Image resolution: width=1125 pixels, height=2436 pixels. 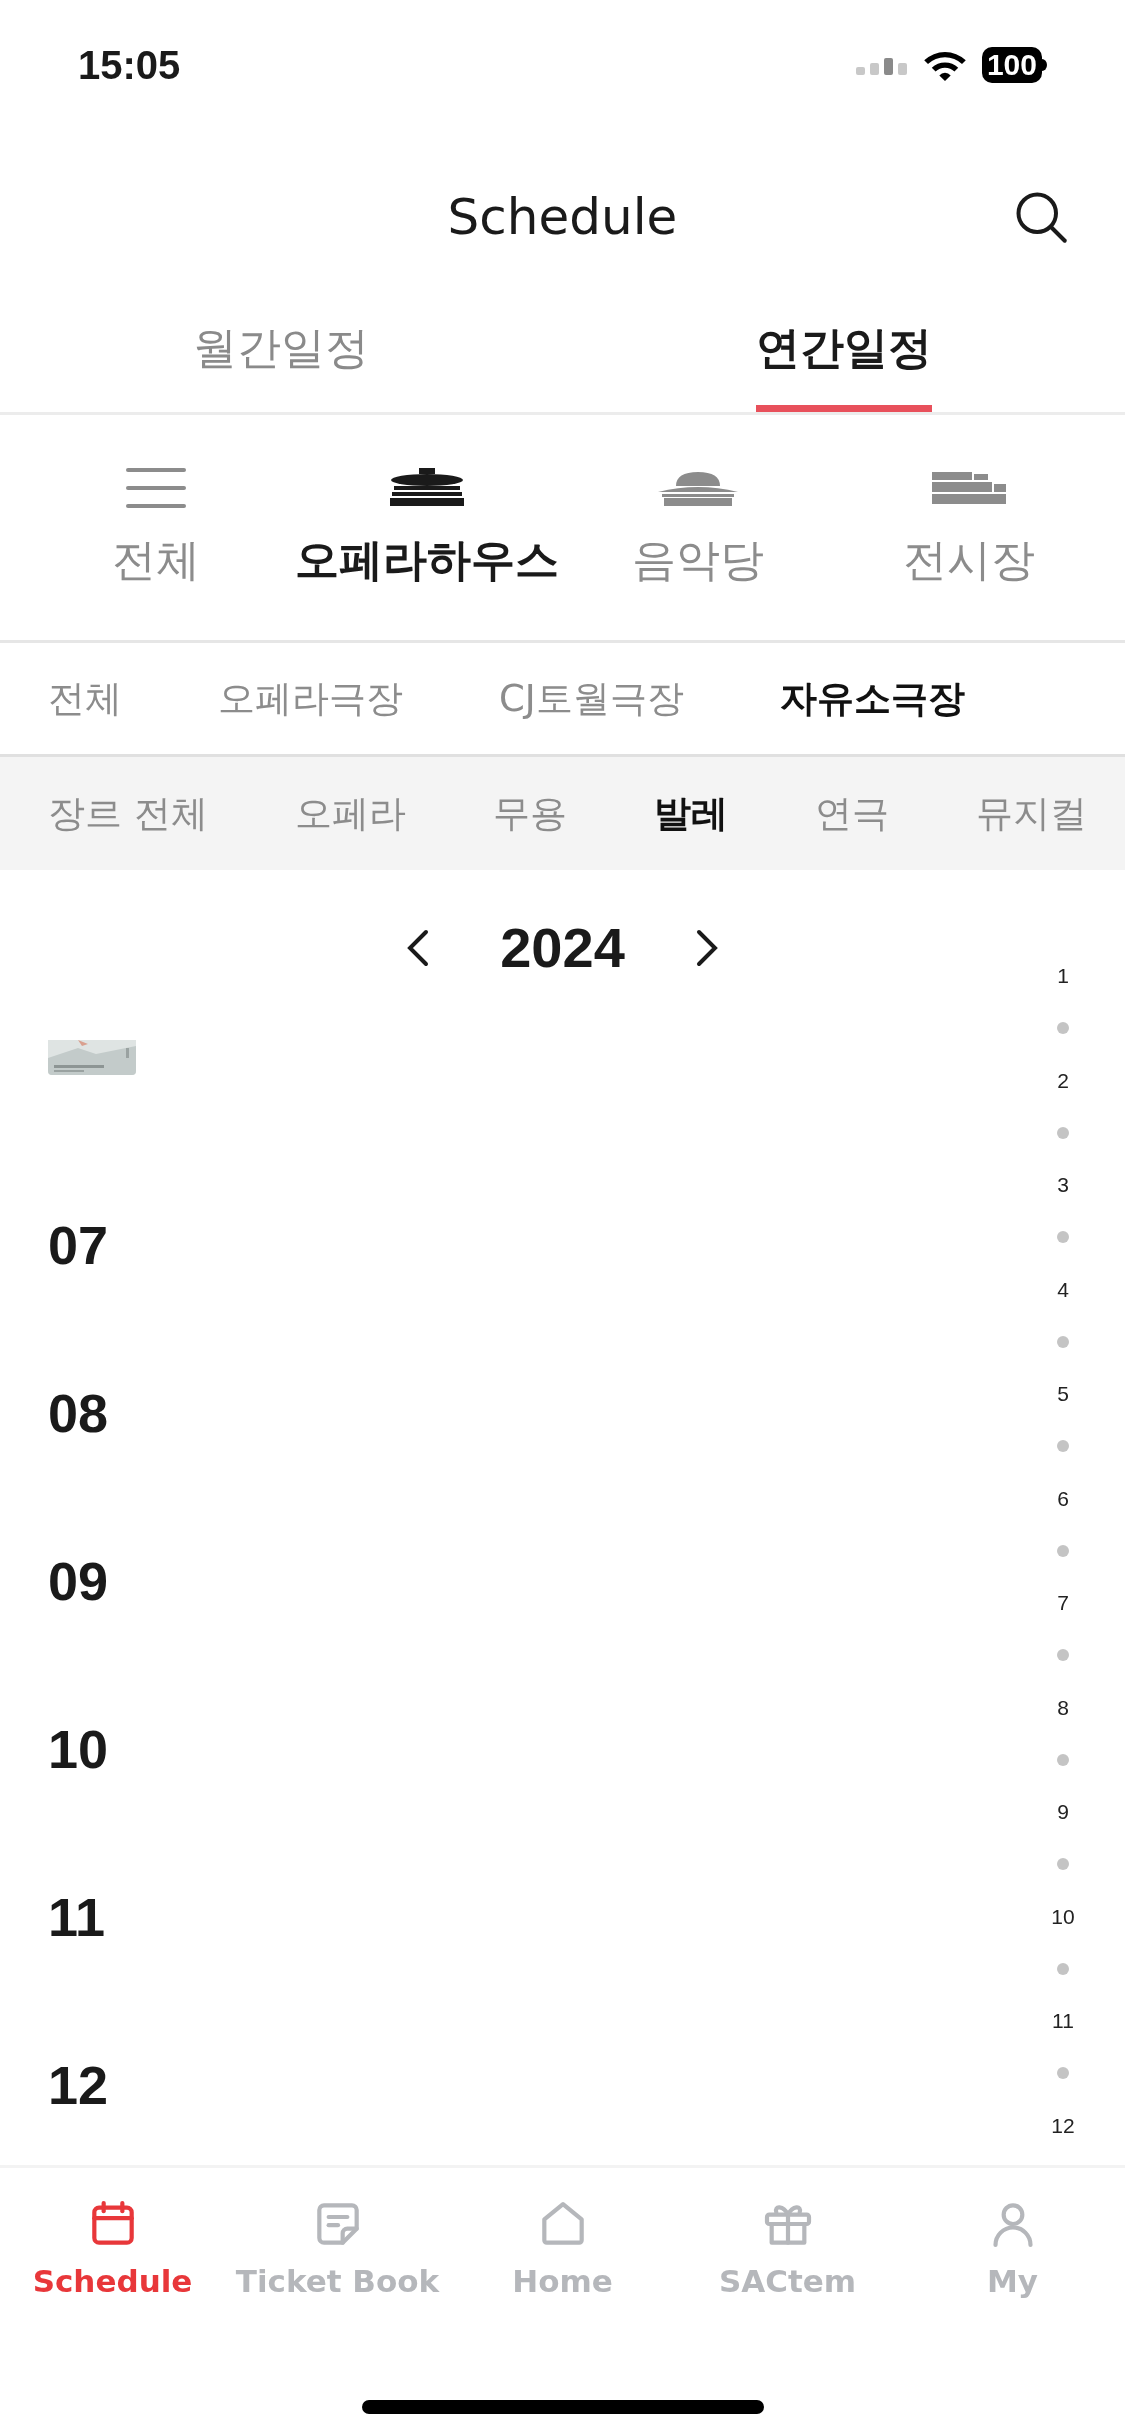 I want to click on month-index-item: 3, so click(x=1063, y=1185).